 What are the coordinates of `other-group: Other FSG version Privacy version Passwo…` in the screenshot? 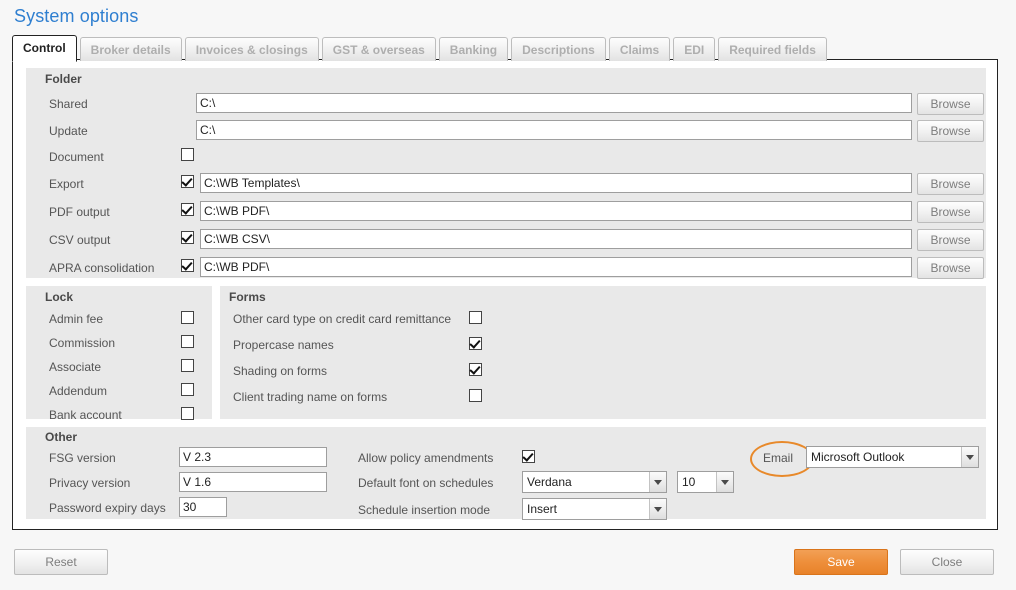 It's located at (506, 473).